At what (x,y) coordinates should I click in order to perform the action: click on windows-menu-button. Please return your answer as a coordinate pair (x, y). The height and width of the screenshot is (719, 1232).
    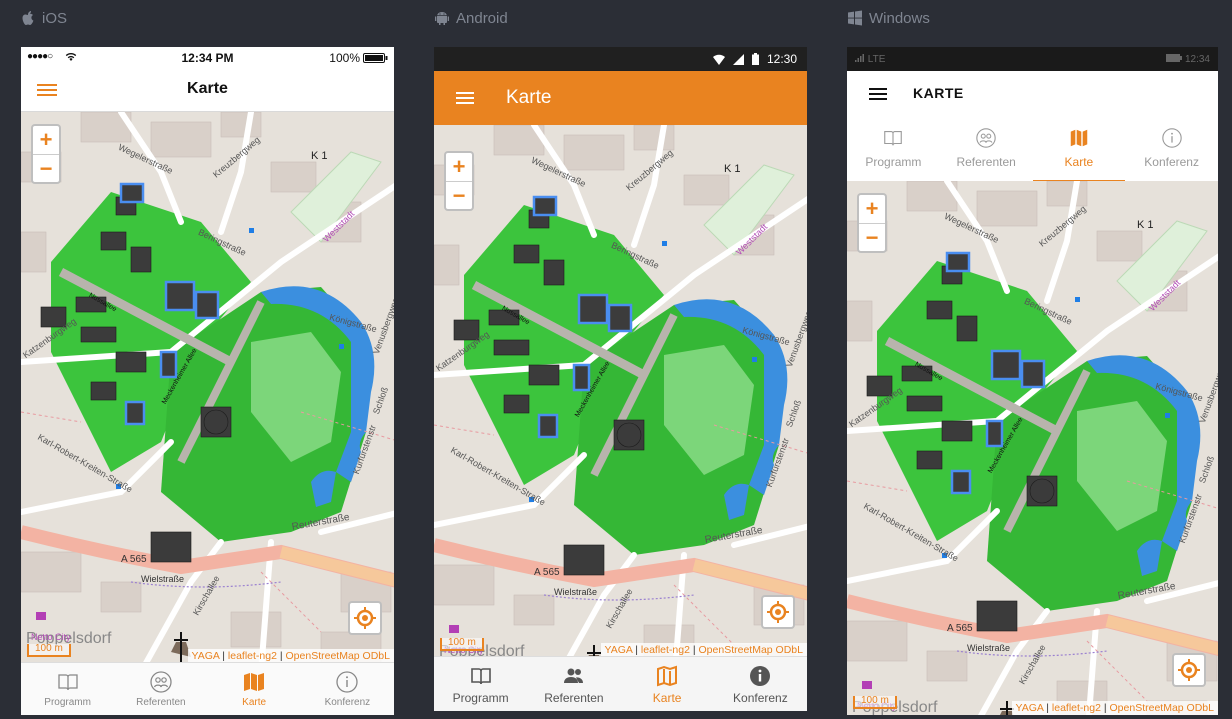
    Looking at the image, I should click on (879, 94).